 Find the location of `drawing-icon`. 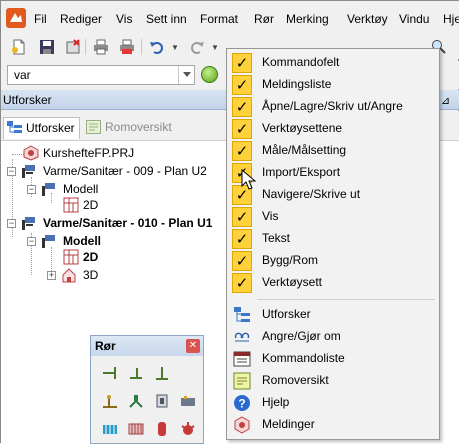

drawing-icon is located at coordinates (28, 171).